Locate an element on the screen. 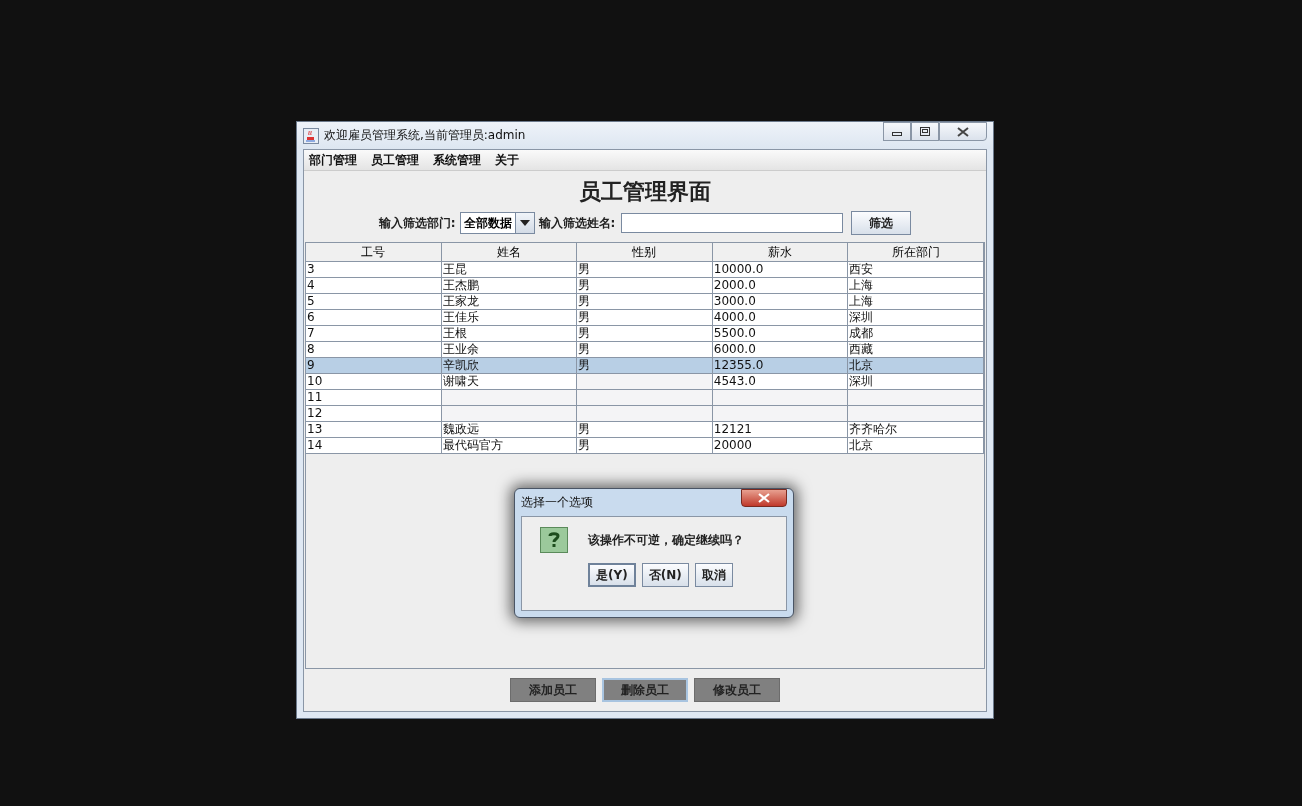 The width and height of the screenshot is (1302, 806). table-row: 8 王业余 男 6000.0 西藏 is located at coordinates (645, 350).